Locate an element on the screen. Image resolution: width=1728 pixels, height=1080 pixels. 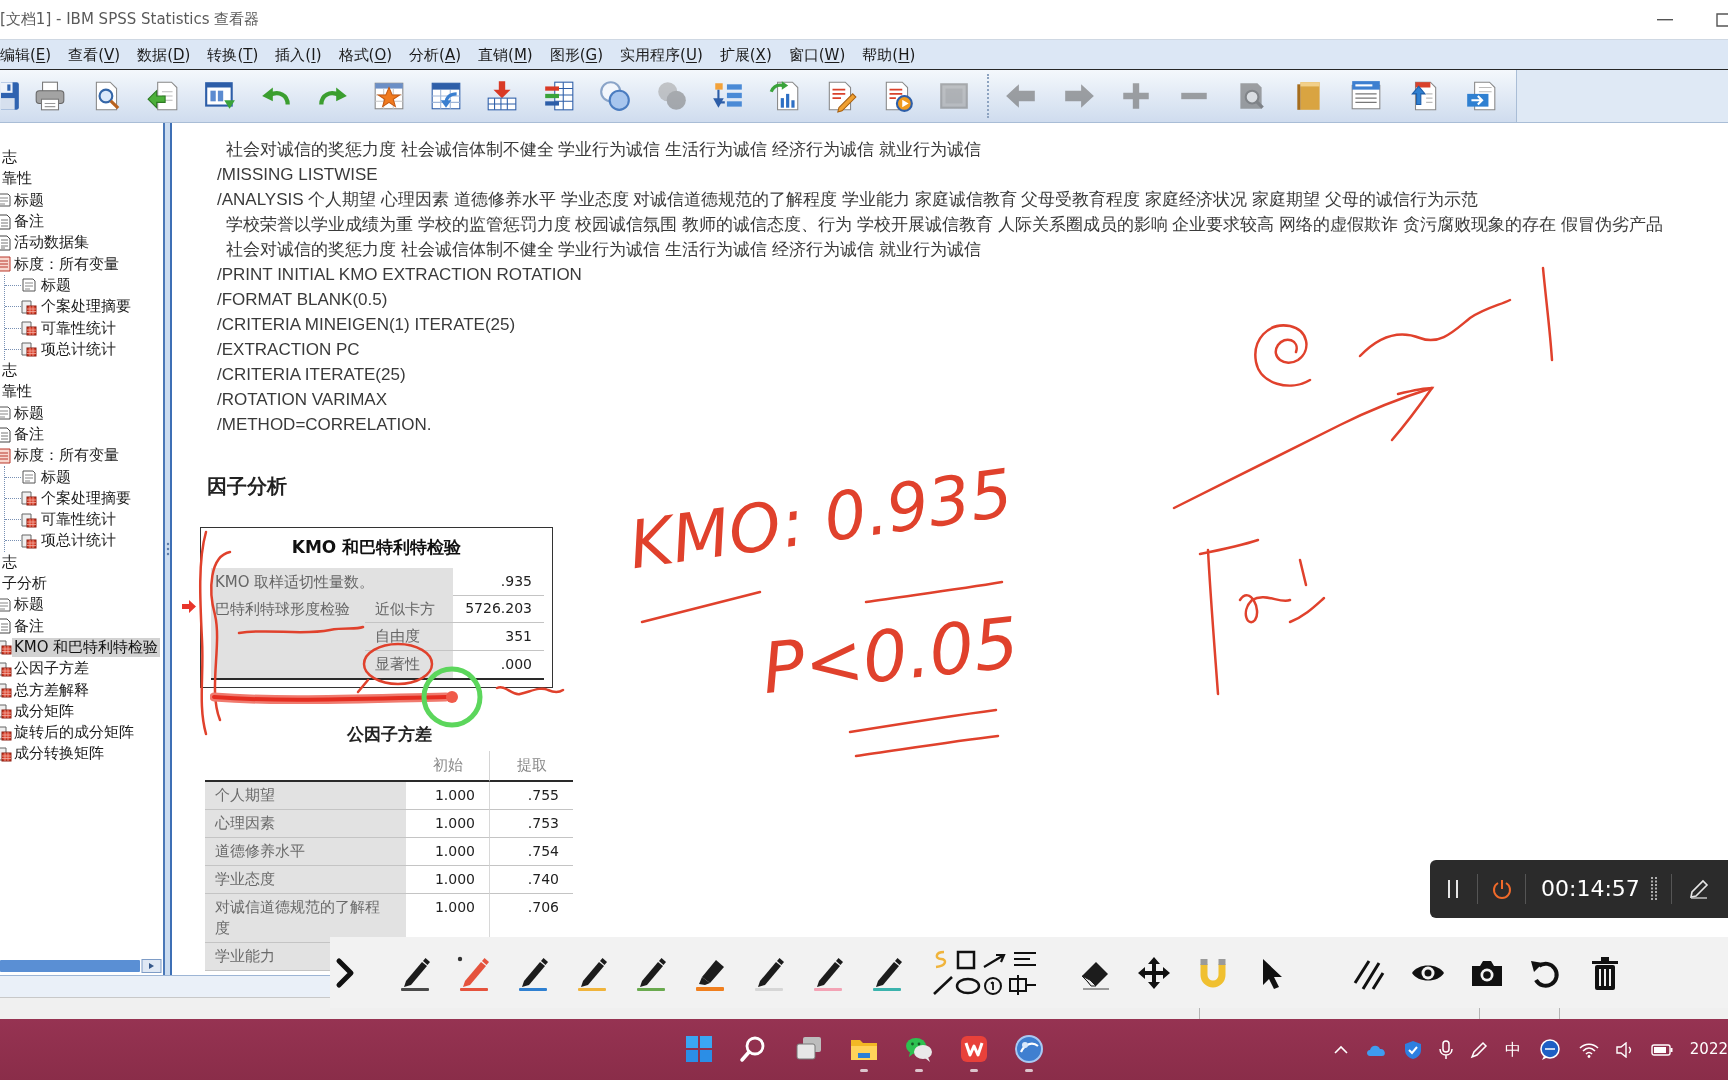
minimize-icon is located at coordinates (1665, 19).